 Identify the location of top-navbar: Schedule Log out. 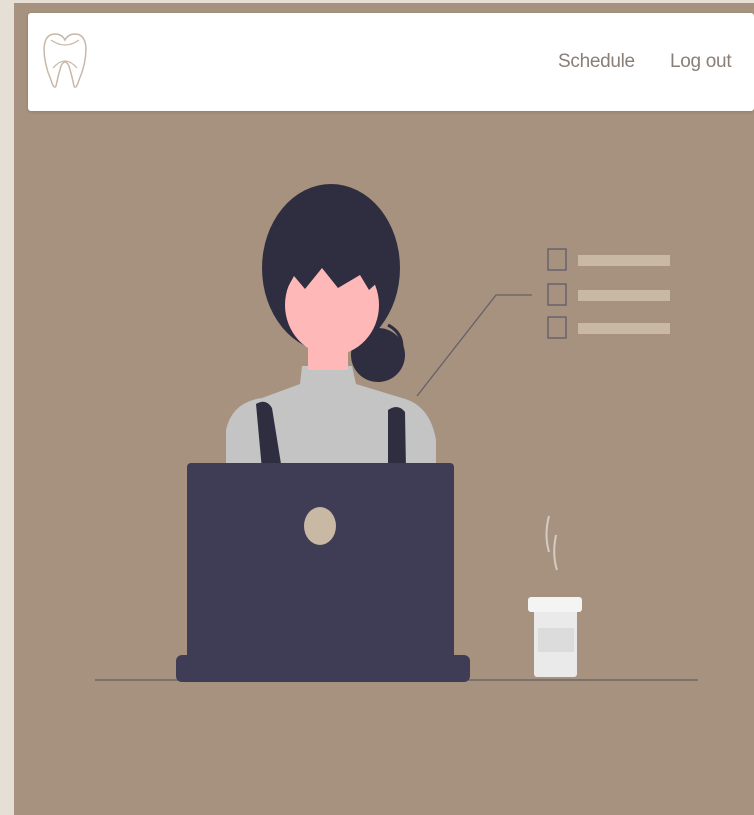
(391, 62).